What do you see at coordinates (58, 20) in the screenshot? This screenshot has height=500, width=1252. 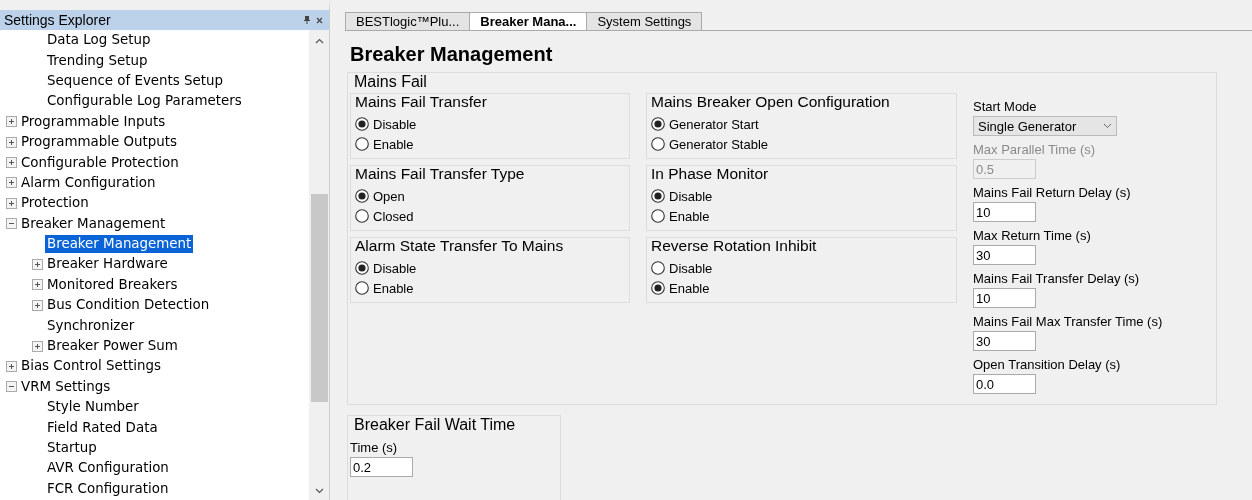 I see `panel-title: Settings Explorer` at bounding box center [58, 20].